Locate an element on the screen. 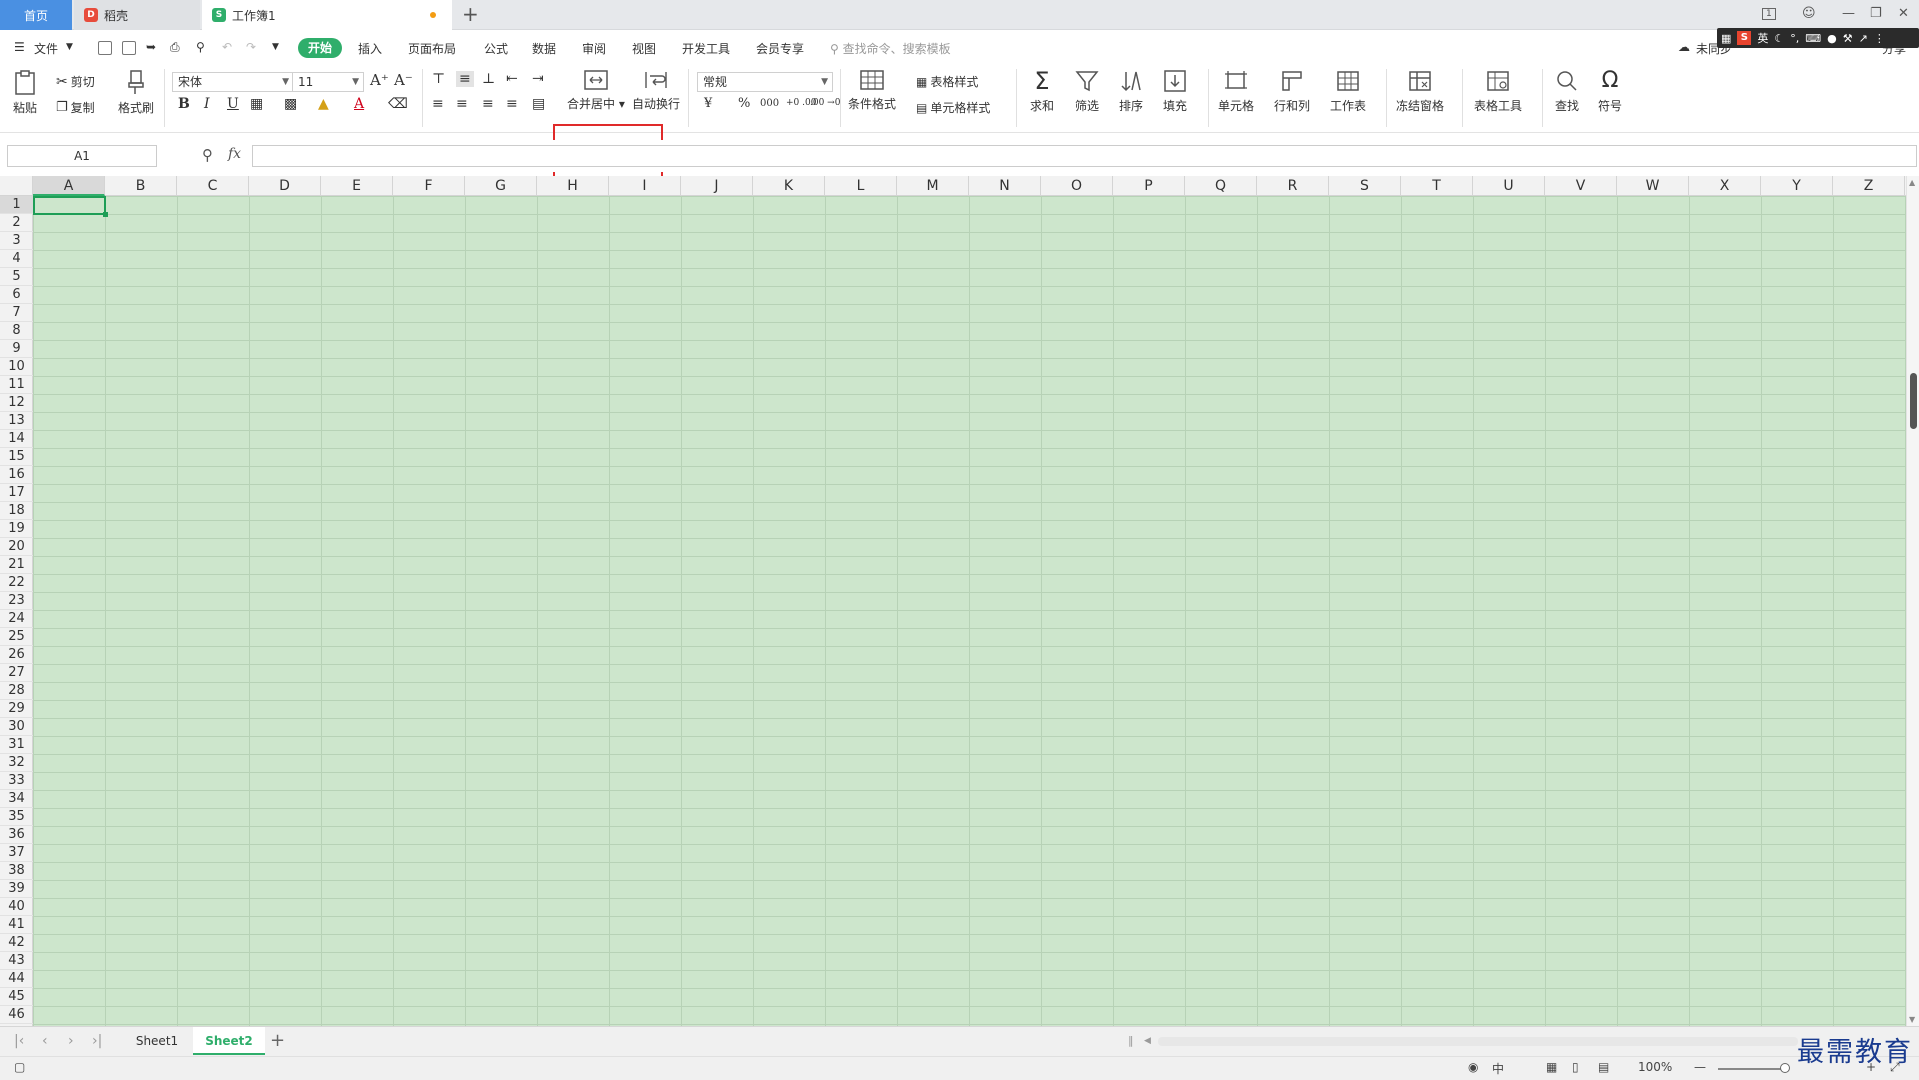 Image resolution: width=1919 pixels, height=1080 pixels. symbol-button: Ω 符号 is located at coordinates (1610, 91).